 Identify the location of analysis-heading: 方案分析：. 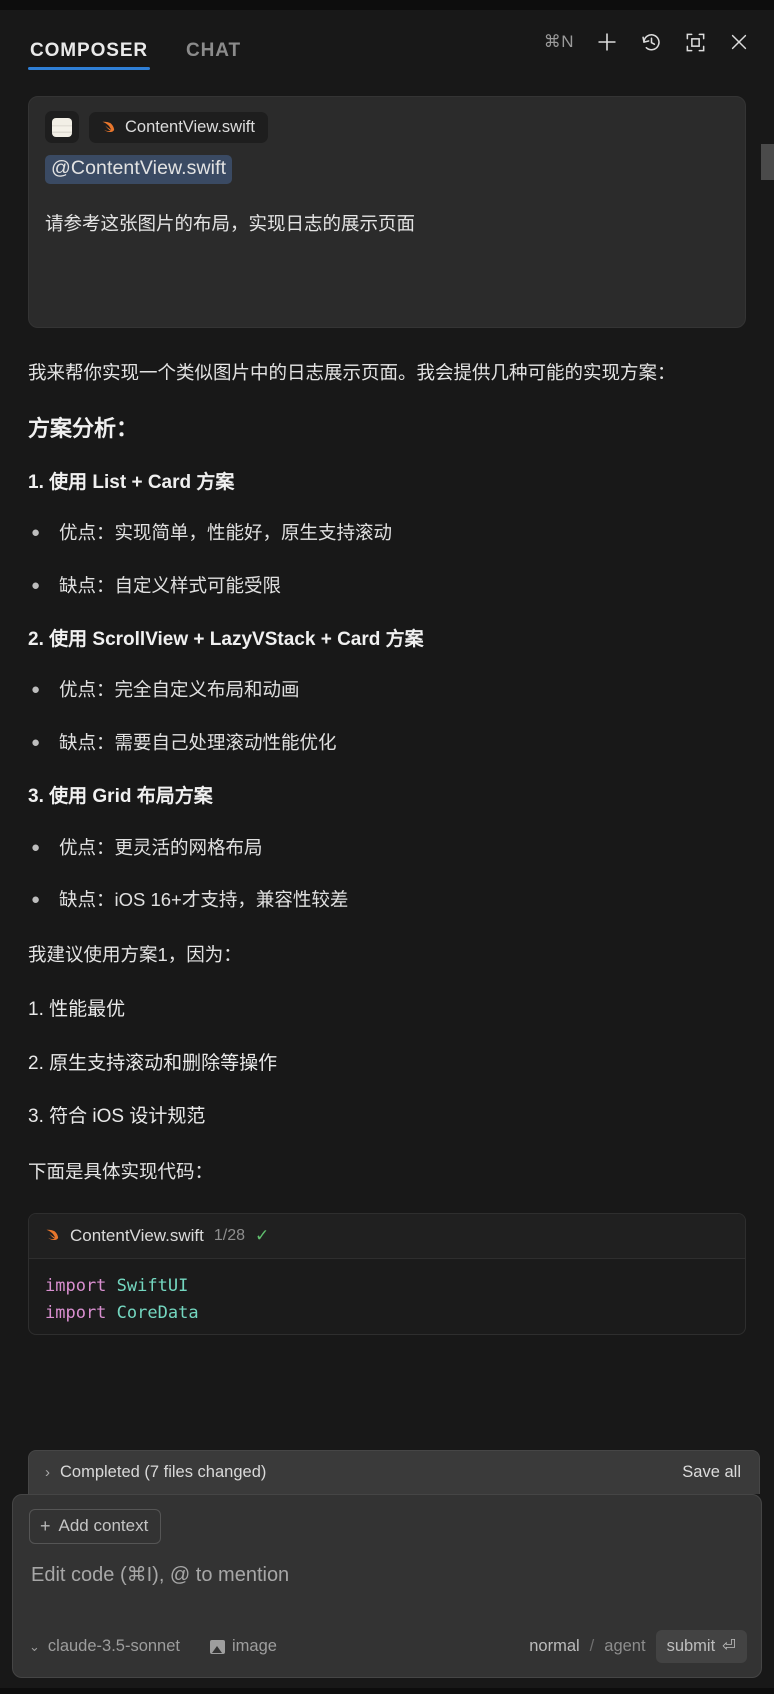
(83, 428).